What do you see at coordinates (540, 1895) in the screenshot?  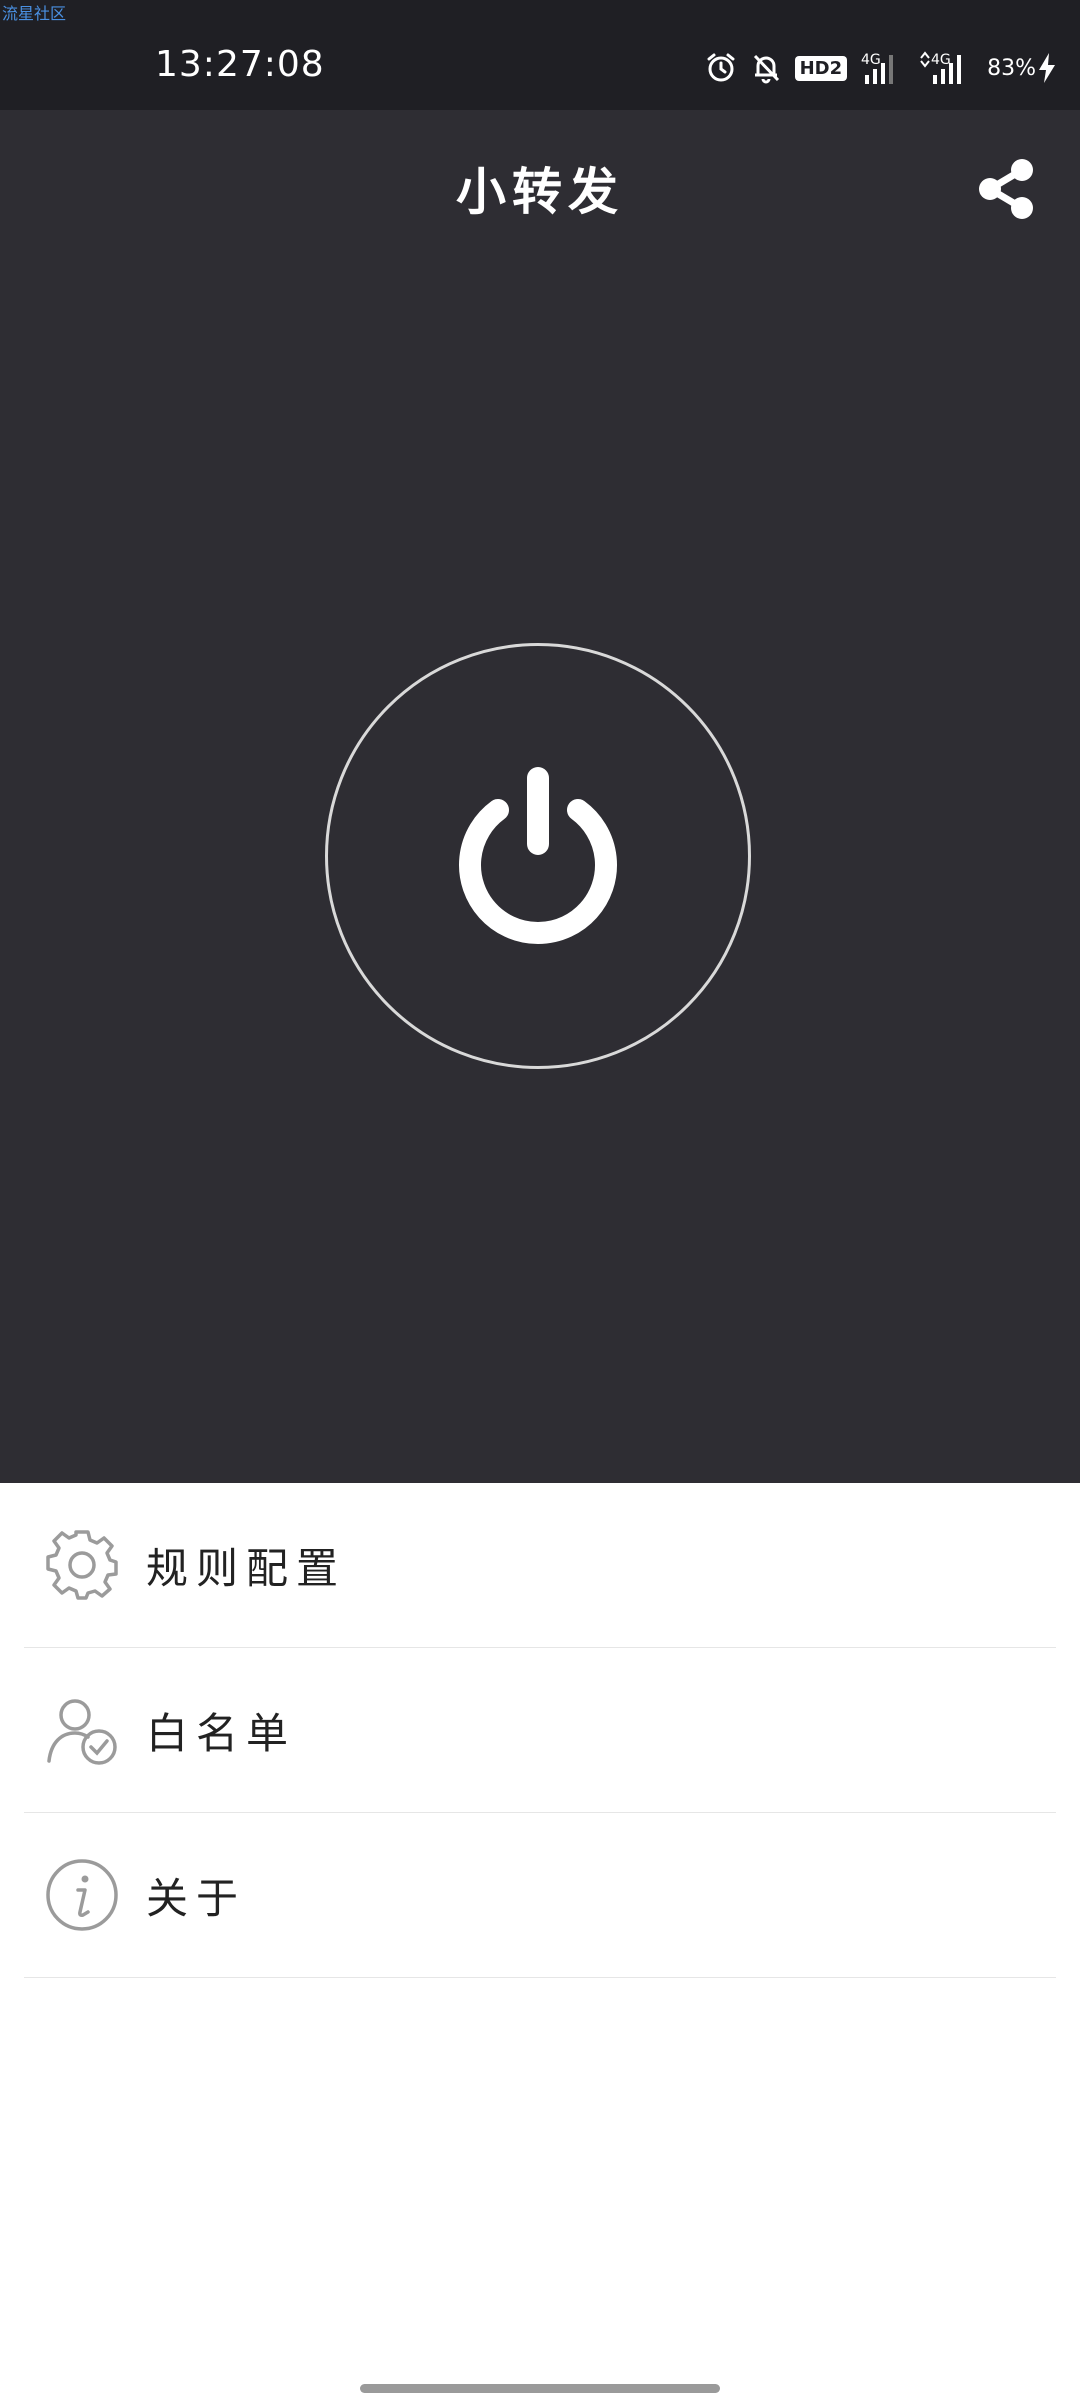 I see `menu-item-about: 关于` at bounding box center [540, 1895].